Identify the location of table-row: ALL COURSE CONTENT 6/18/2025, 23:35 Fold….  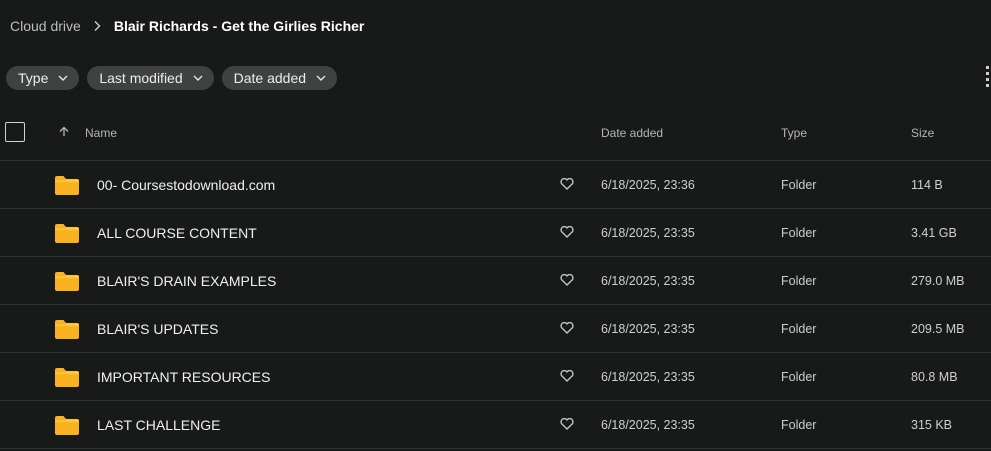
(495, 233).